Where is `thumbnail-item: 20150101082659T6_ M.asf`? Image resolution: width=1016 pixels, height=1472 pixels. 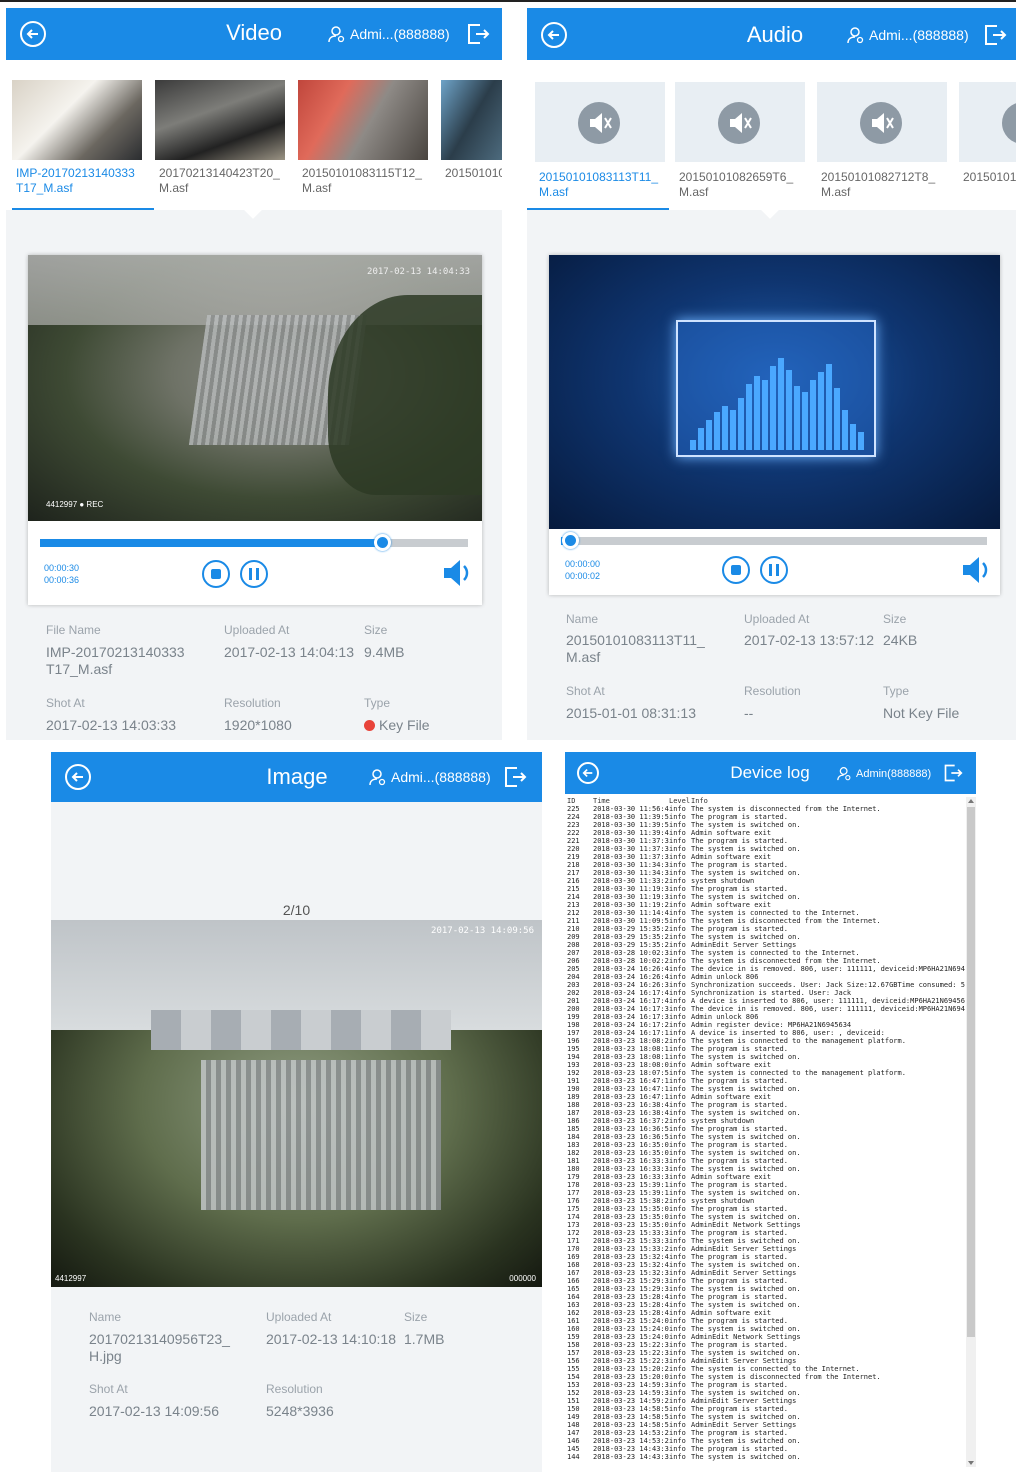 thumbnail-item: 20150101082659T6_ M.asf is located at coordinates (740, 141).